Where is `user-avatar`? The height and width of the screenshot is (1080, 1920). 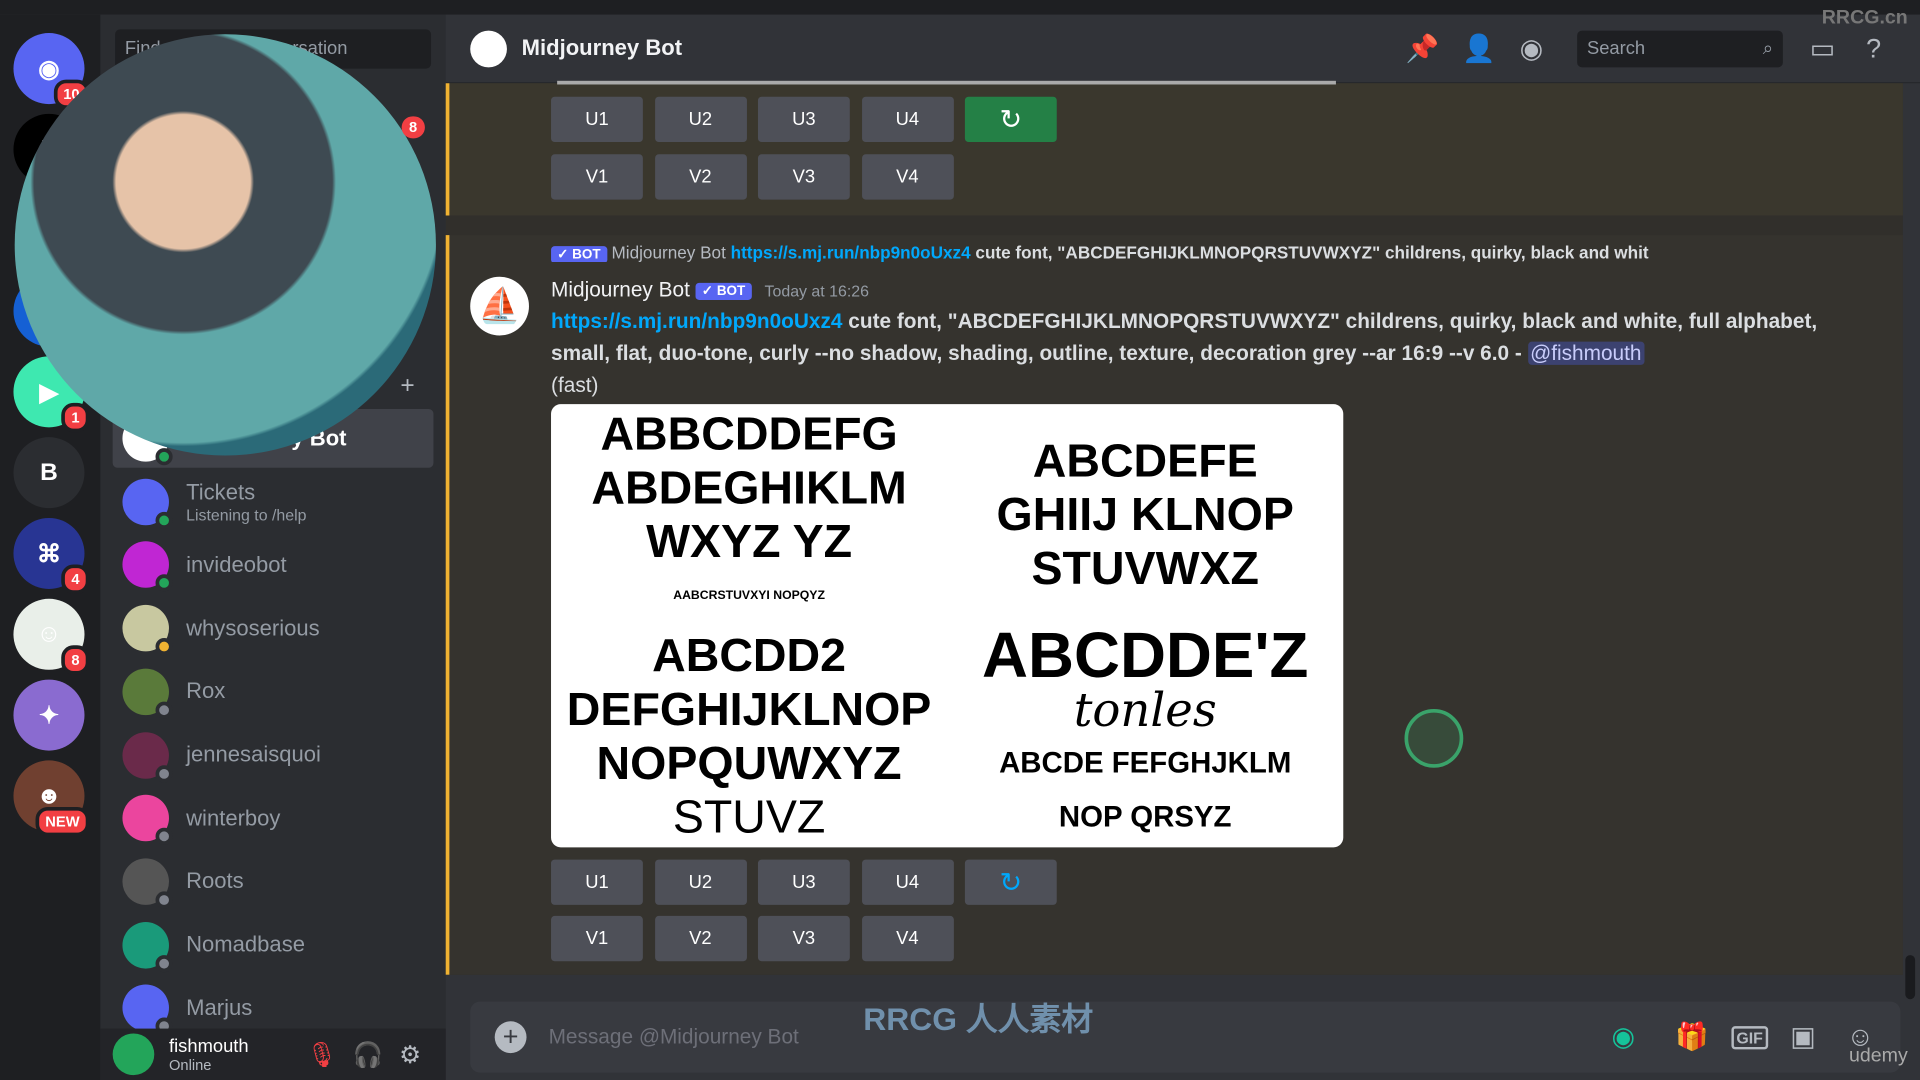
user-avatar is located at coordinates (133, 1054).